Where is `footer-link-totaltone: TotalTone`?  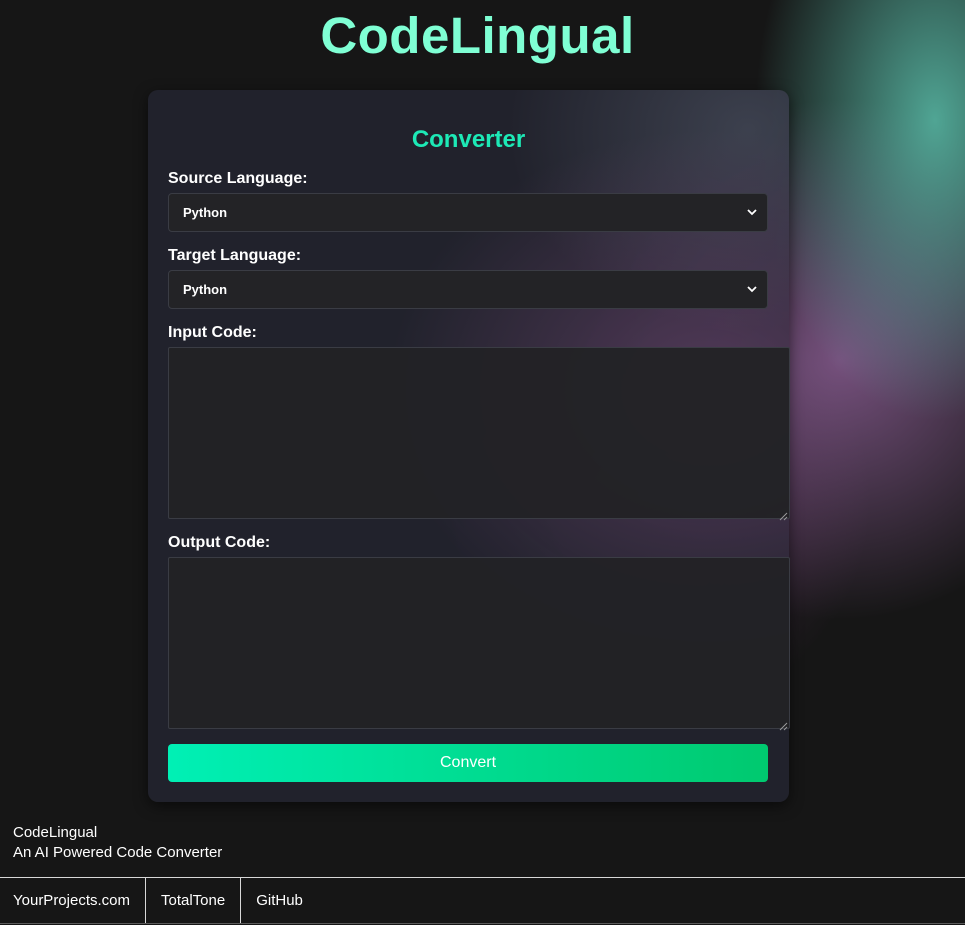
footer-link-totaltone: TotalTone is located at coordinates (194, 900).